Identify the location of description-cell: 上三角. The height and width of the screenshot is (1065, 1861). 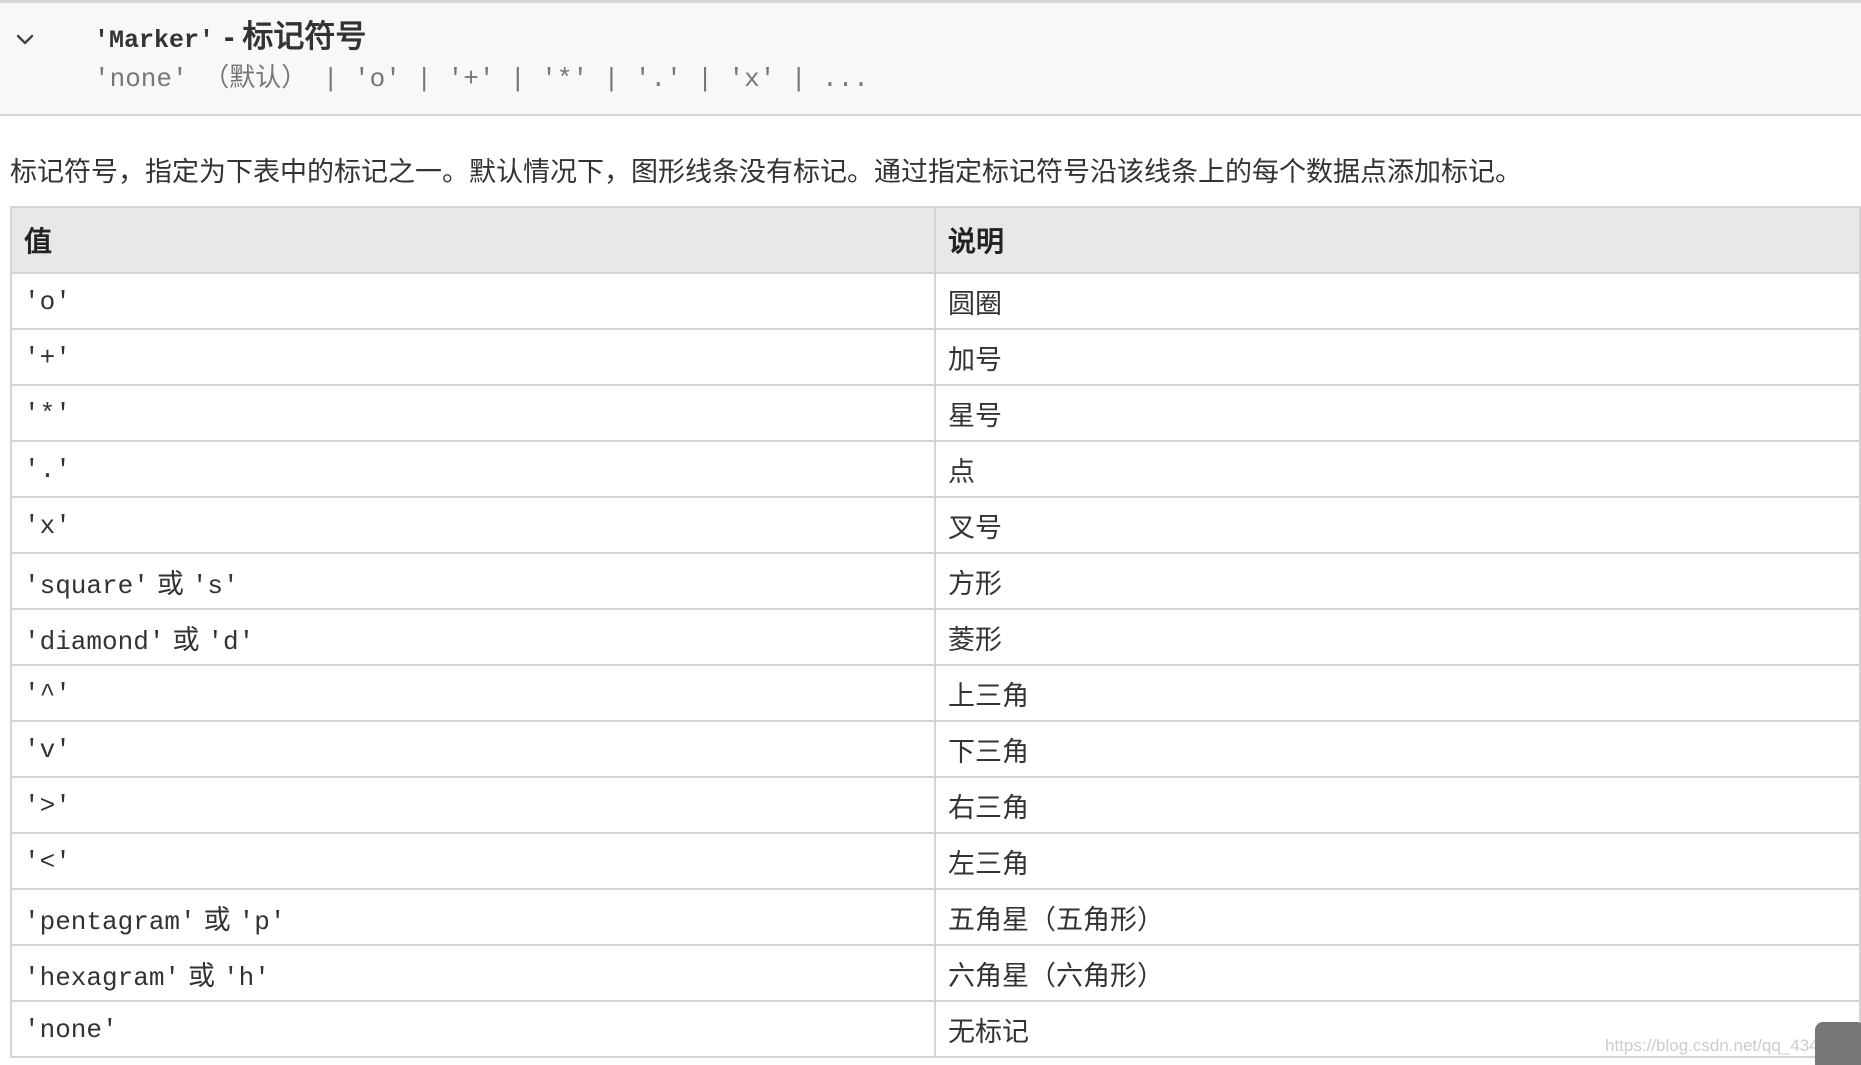
(1397, 693).